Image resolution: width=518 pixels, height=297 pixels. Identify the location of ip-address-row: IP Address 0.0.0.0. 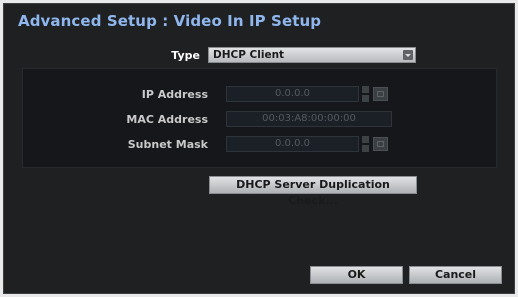
(259, 95).